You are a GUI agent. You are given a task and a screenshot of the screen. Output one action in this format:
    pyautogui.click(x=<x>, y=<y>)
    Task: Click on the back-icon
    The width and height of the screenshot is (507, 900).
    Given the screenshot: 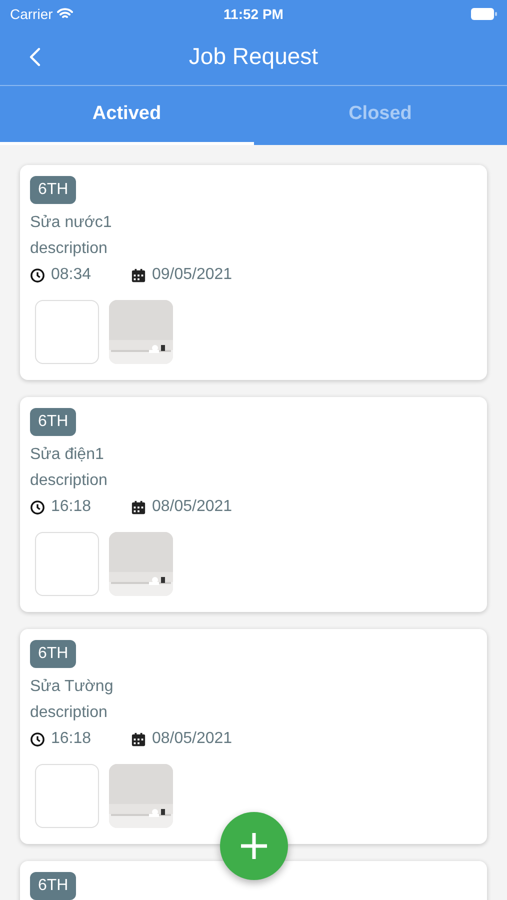 What is the action you would take?
    pyautogui.click(x=35, y=56)
    